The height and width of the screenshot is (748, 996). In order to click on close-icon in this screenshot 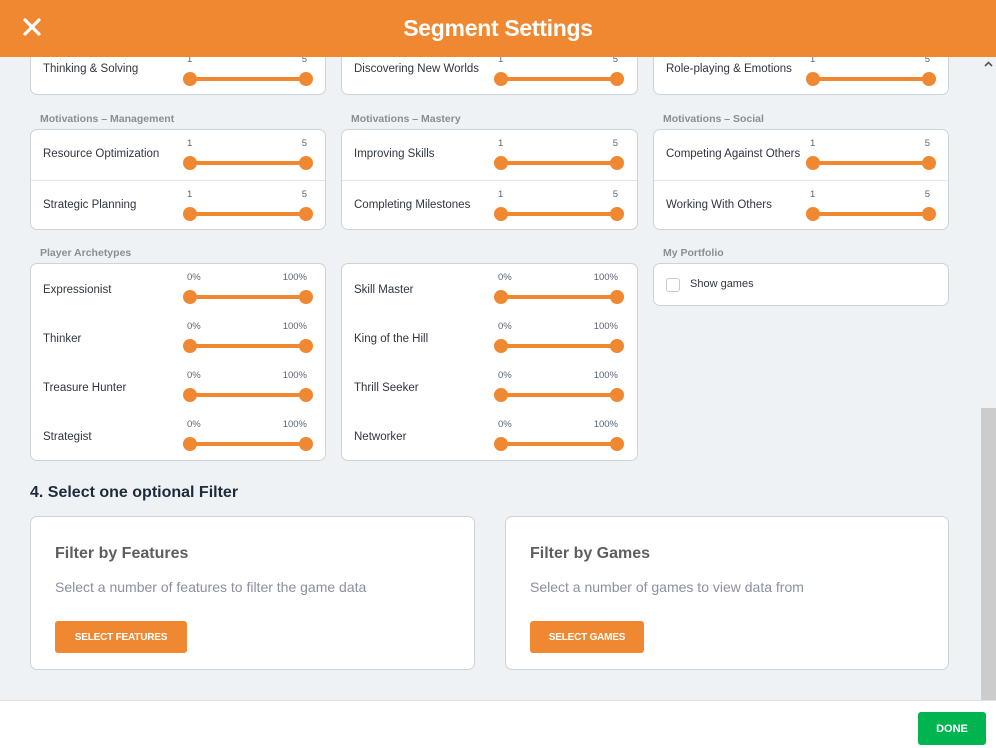, I will do `click(32, 27)`.